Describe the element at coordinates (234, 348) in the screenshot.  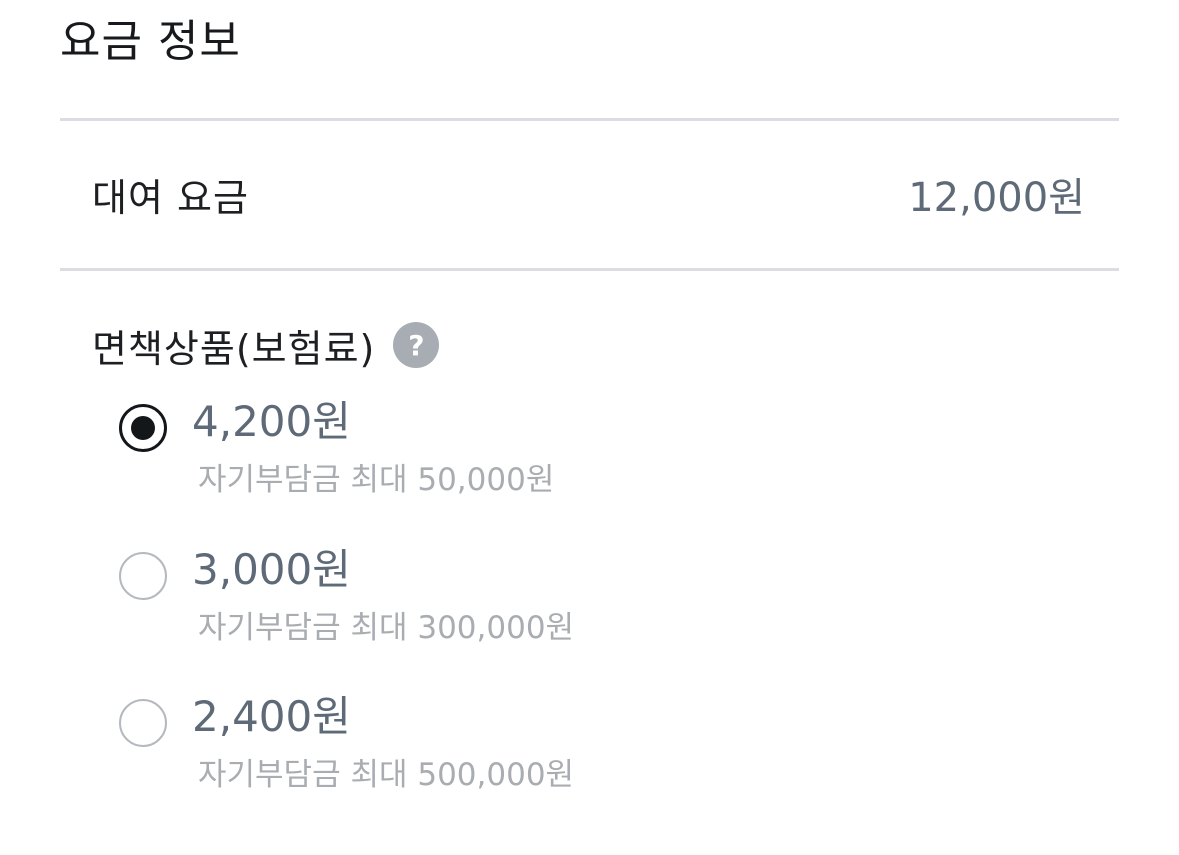
I see `insurance-label: 면책상품(보험료)` at that location.